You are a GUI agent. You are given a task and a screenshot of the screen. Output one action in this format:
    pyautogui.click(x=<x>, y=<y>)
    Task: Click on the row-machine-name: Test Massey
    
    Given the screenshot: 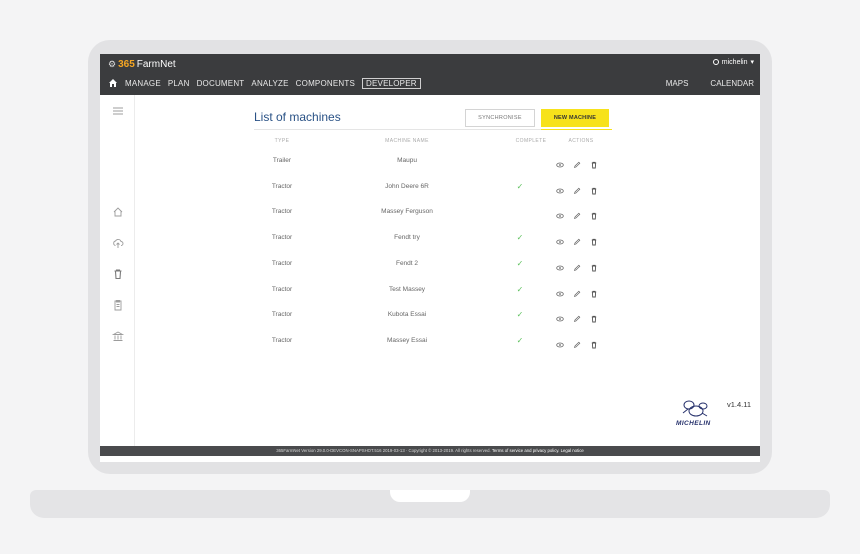 What is the action you would take?
    pyautogui.click(x=407, y=289)
    